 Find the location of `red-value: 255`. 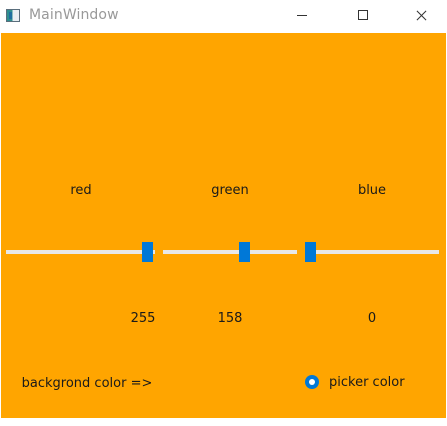

red-value: 255 is located at coordinates (143, 318).